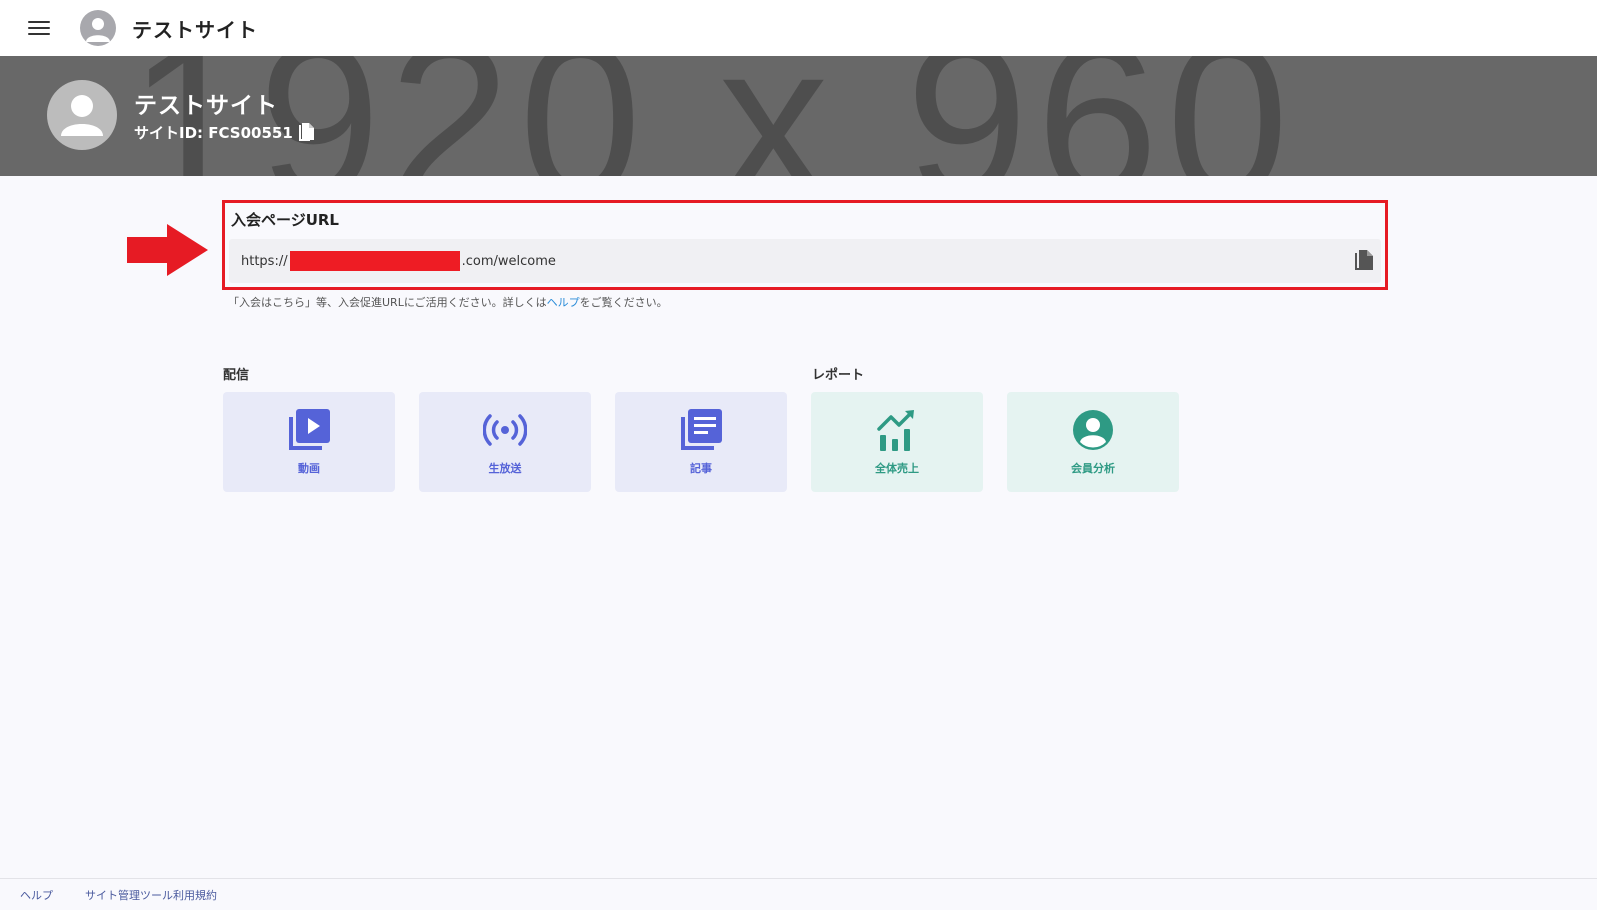 Image resolution: width=1597 pixels, height=910 pixels. I want to click on tile-video: 動画, so click(309, 442).